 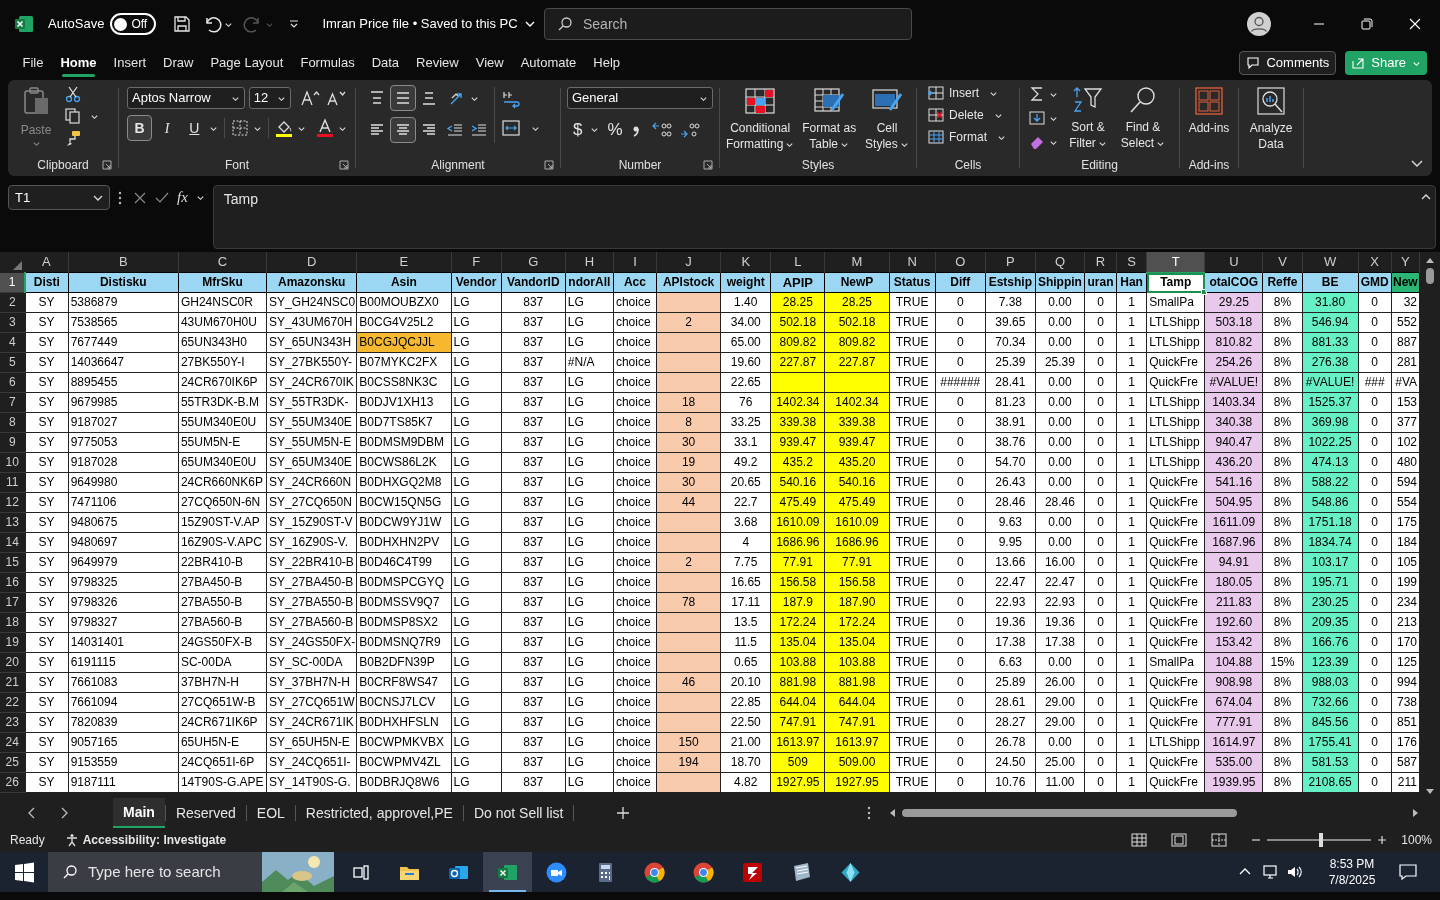 What do you see at coordinates (1209, 111) in the screenshot?
I see `add-ins-button: Add-ins` at bounding box center [1209, 111].